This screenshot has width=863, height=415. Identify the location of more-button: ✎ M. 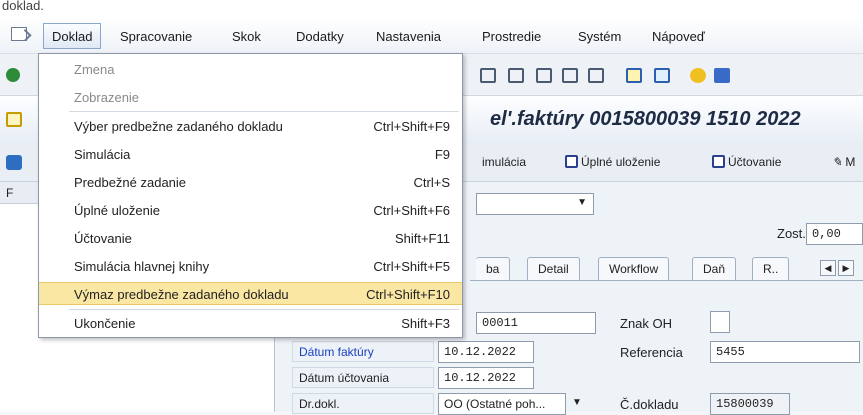
(843, 162).